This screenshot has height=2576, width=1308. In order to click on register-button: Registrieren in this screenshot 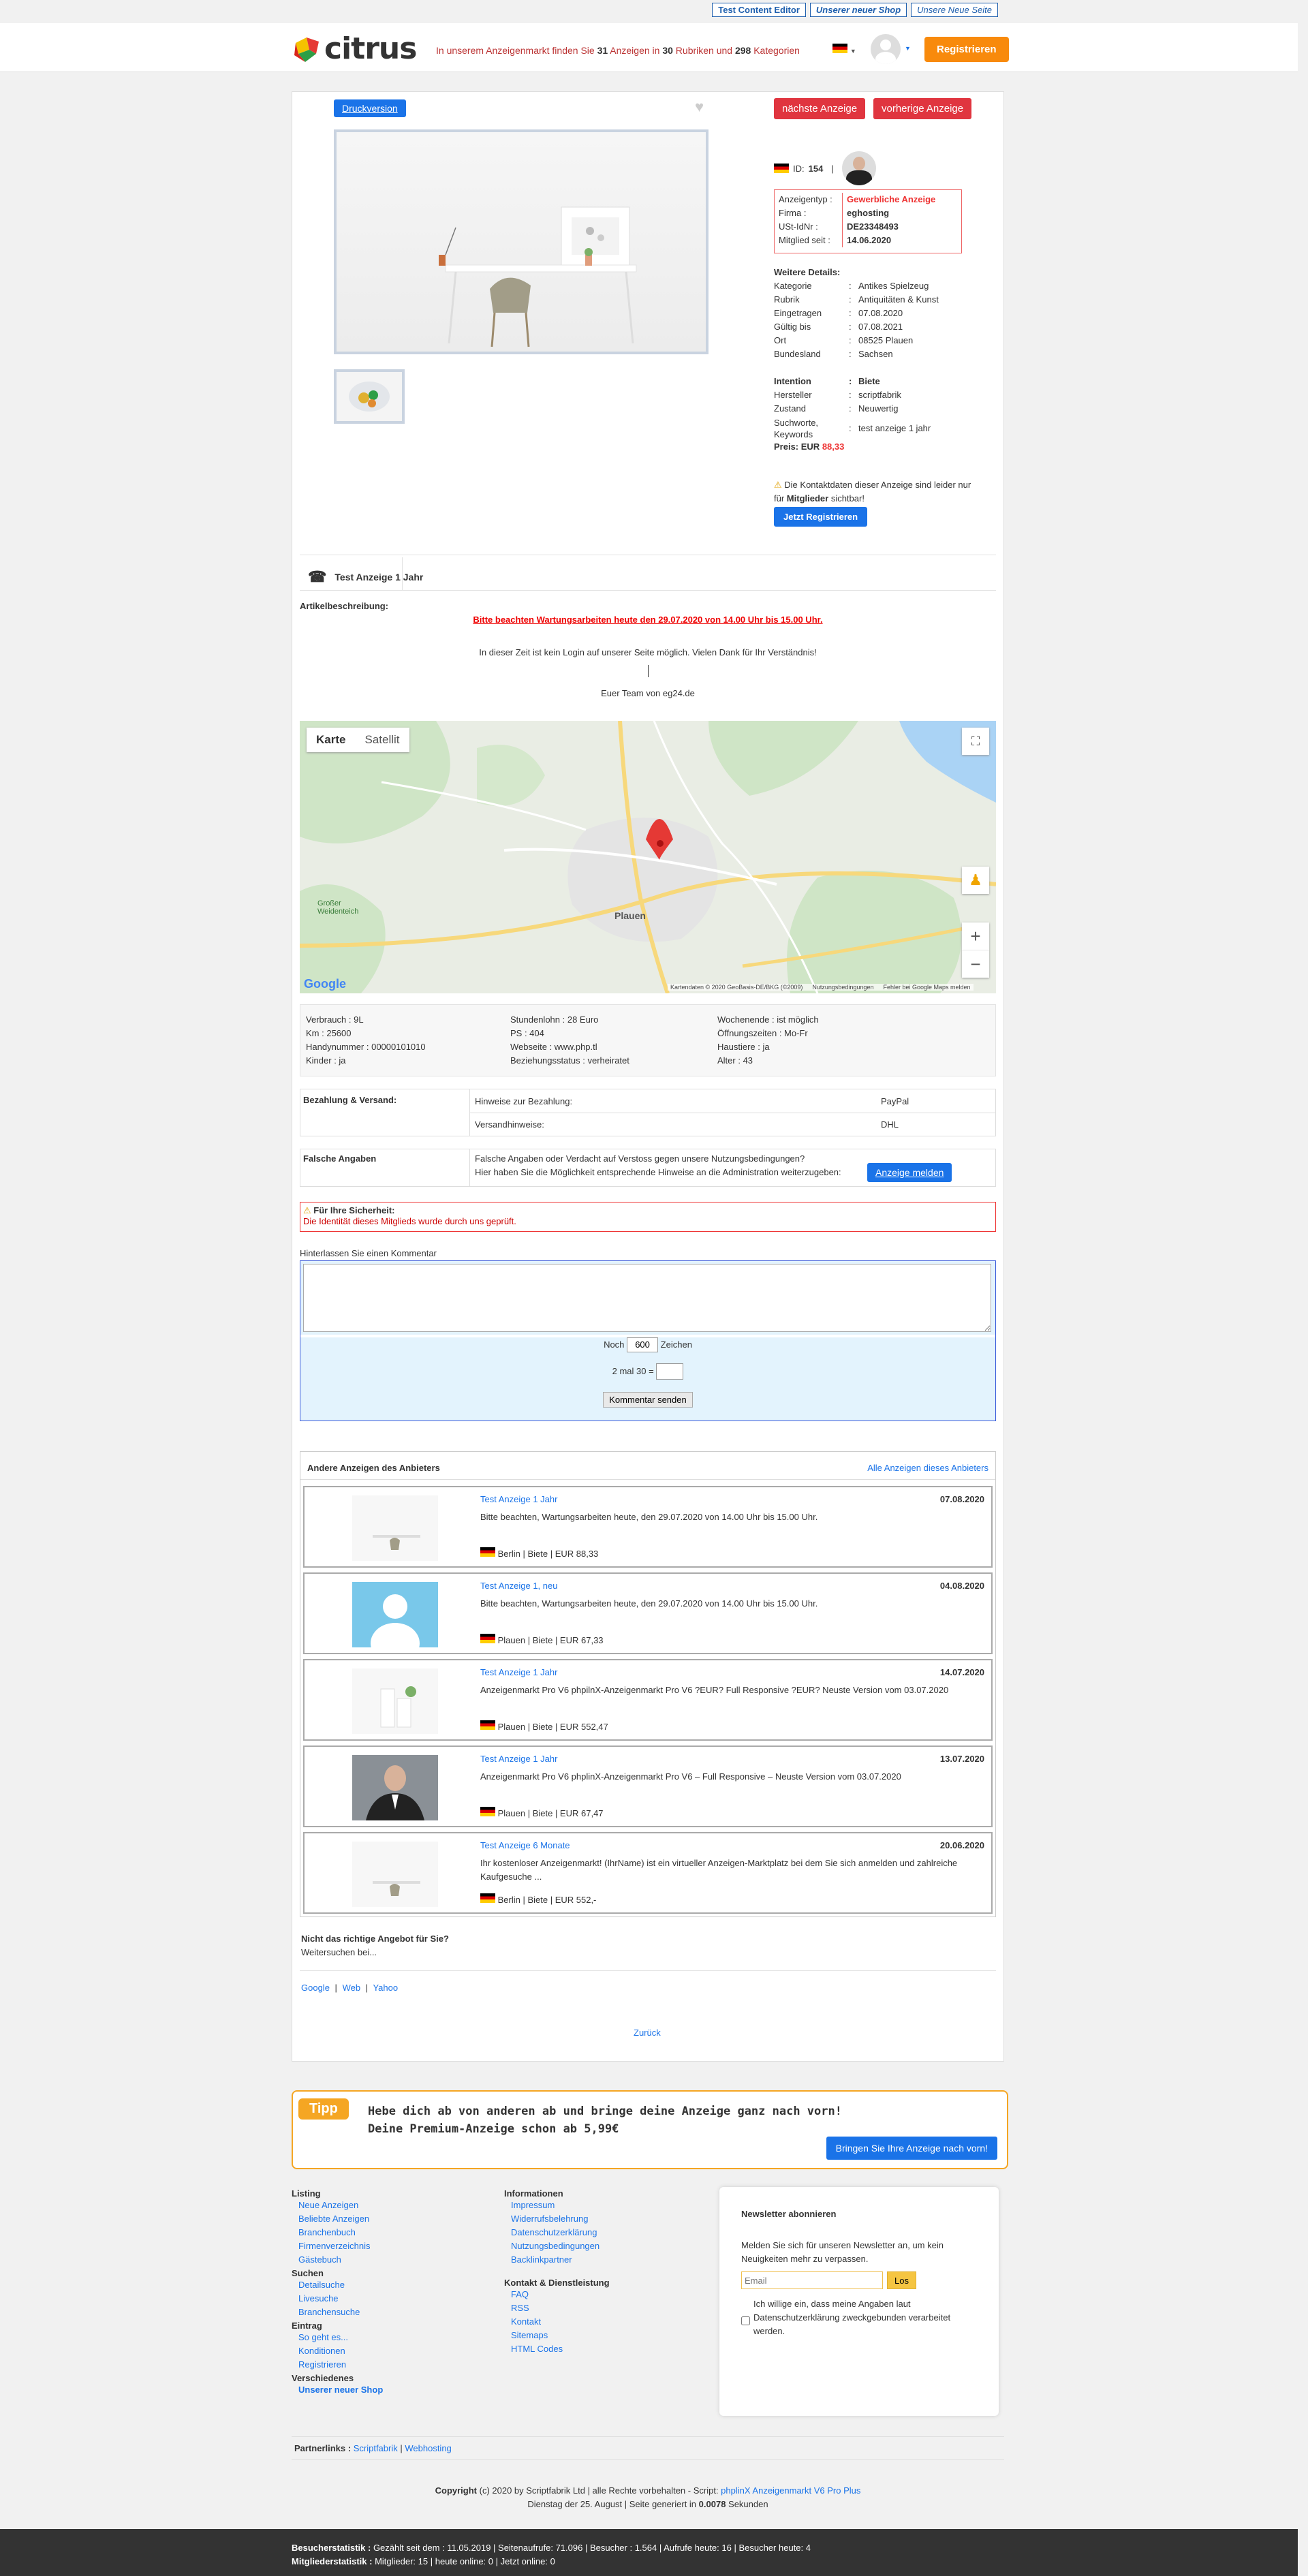, I will do `click(967, 49)`.